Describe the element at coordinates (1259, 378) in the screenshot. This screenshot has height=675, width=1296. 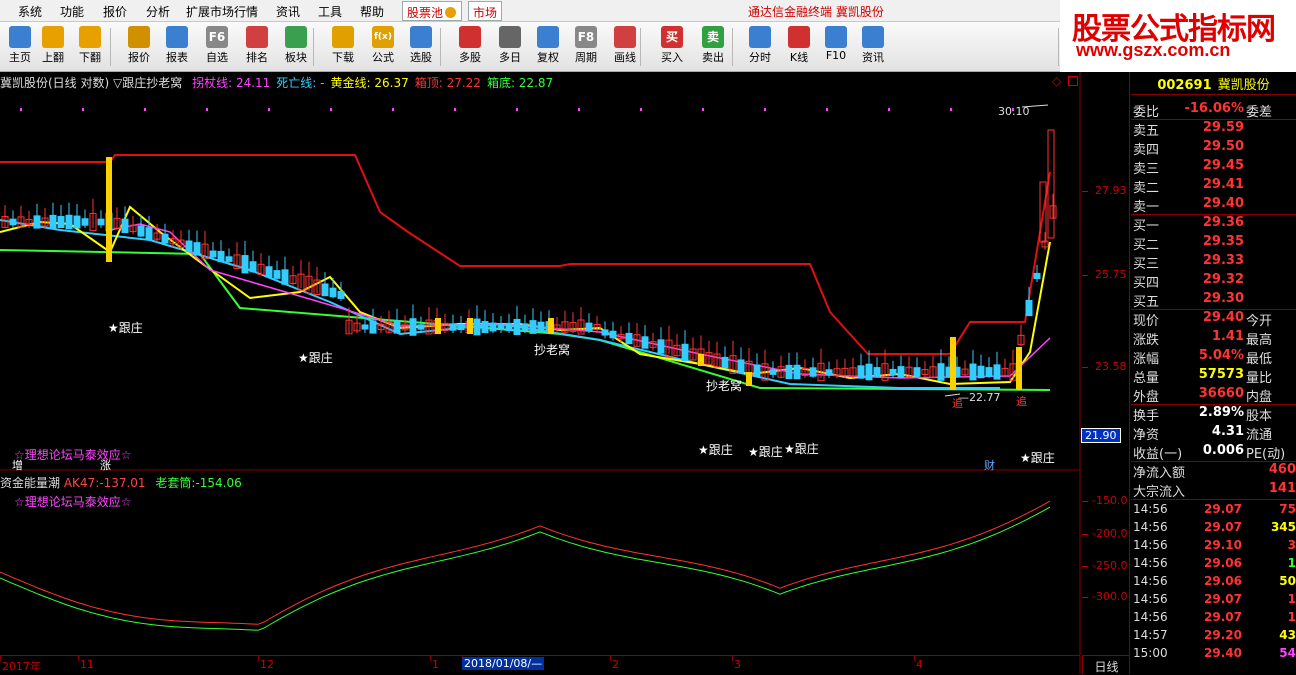
I see `quote-row-right-label: 量比` at that location.